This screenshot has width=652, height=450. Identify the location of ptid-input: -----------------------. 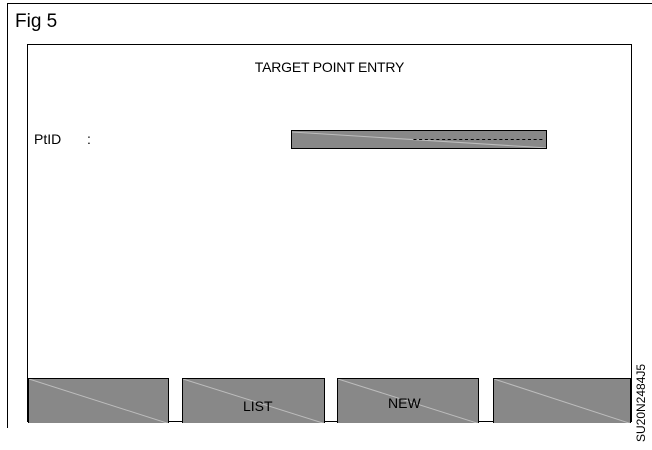
(419, 139).